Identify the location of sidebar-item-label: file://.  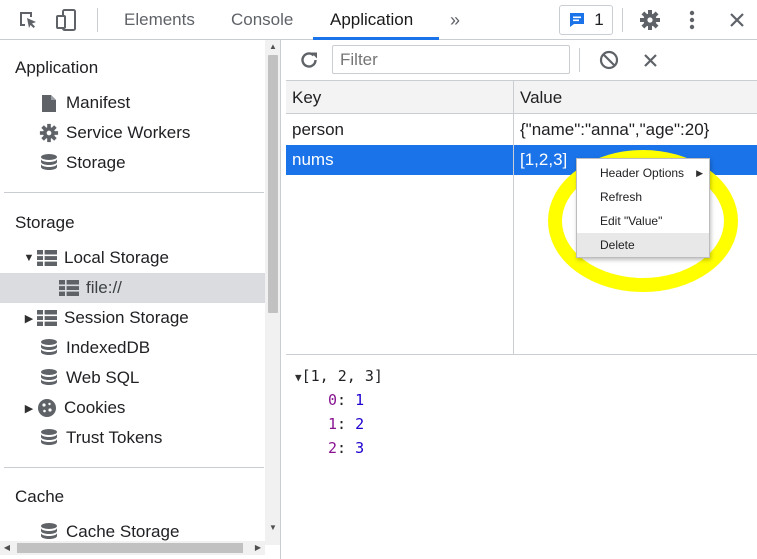
(104, 287).